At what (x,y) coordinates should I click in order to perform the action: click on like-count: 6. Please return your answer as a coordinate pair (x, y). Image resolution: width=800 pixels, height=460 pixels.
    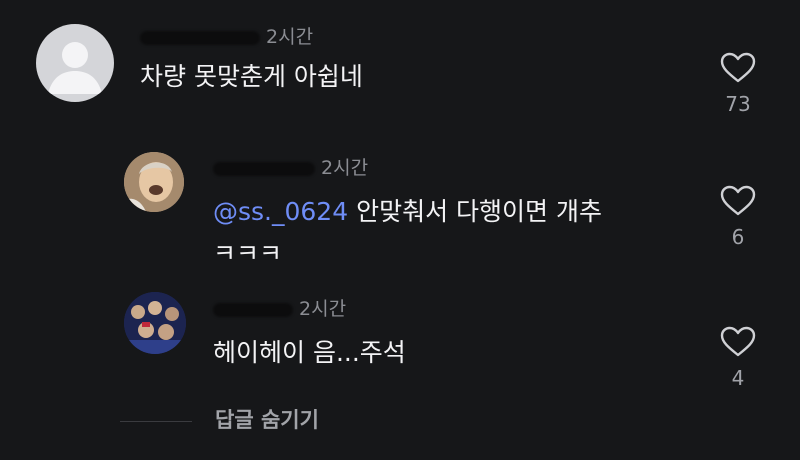
    Looking at the image, I should click on (738, 237).